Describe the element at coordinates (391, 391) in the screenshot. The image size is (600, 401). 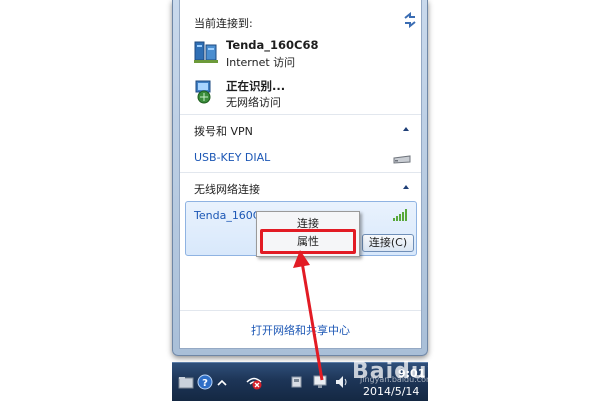
I see `clock-date: 2014/5/14` at that location.